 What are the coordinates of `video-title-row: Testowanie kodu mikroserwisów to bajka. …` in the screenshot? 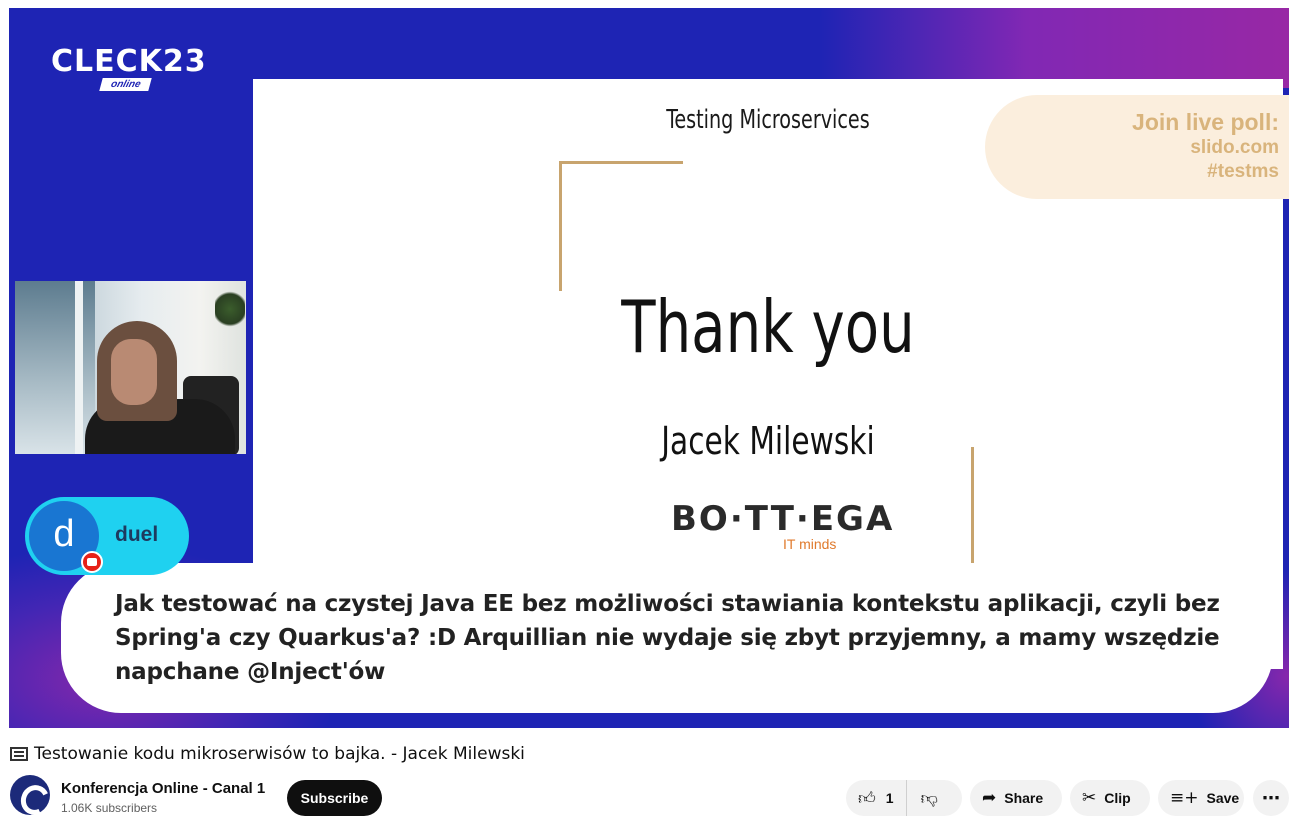 It's located at (267, 754).